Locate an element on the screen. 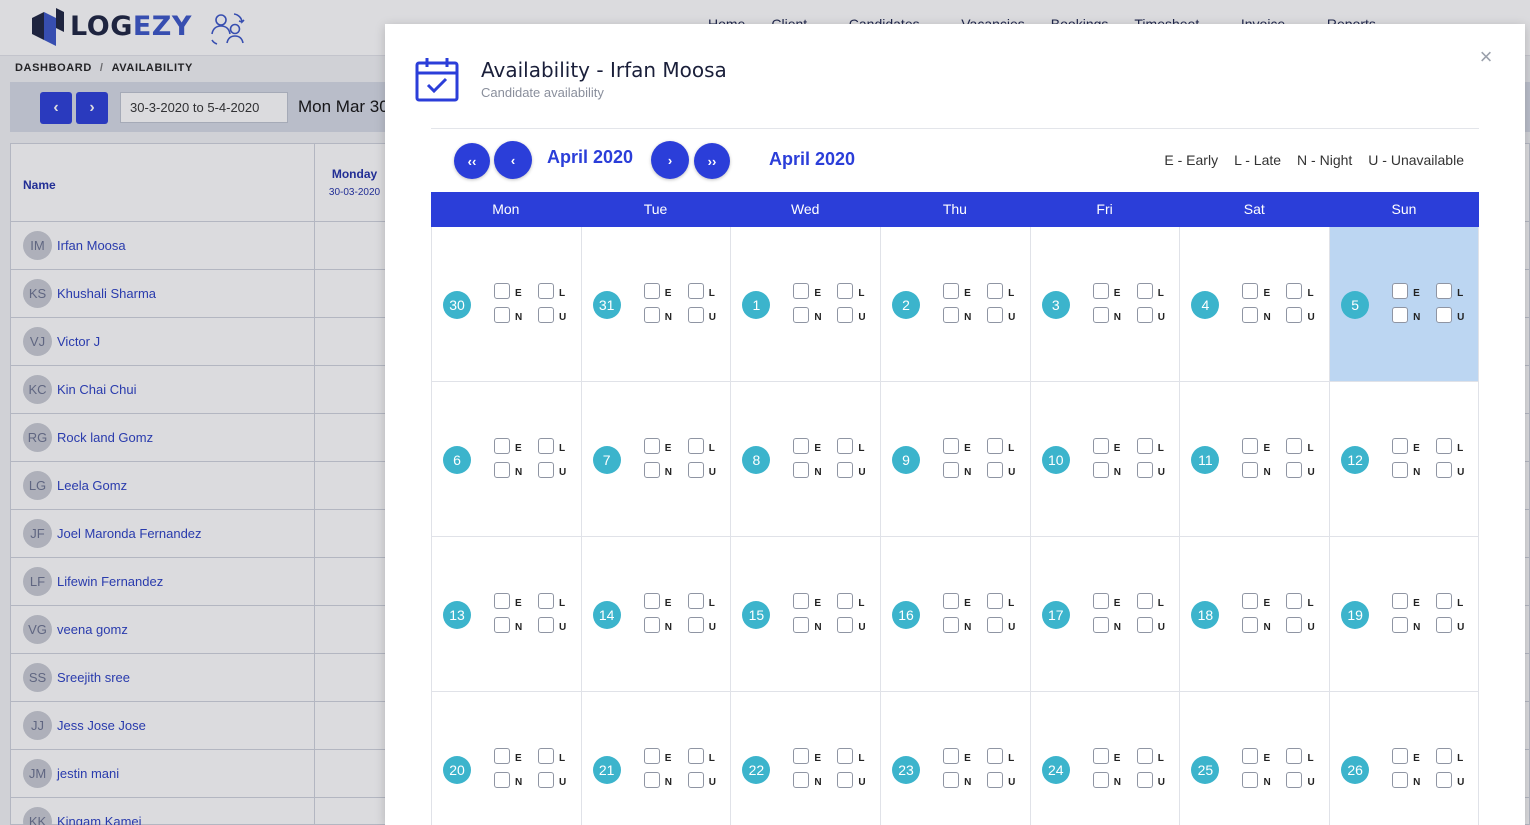 Image resolution: width=1530 pixels, height=825 pixels. next-year-button: ›› is located at coordinates (712, 161).